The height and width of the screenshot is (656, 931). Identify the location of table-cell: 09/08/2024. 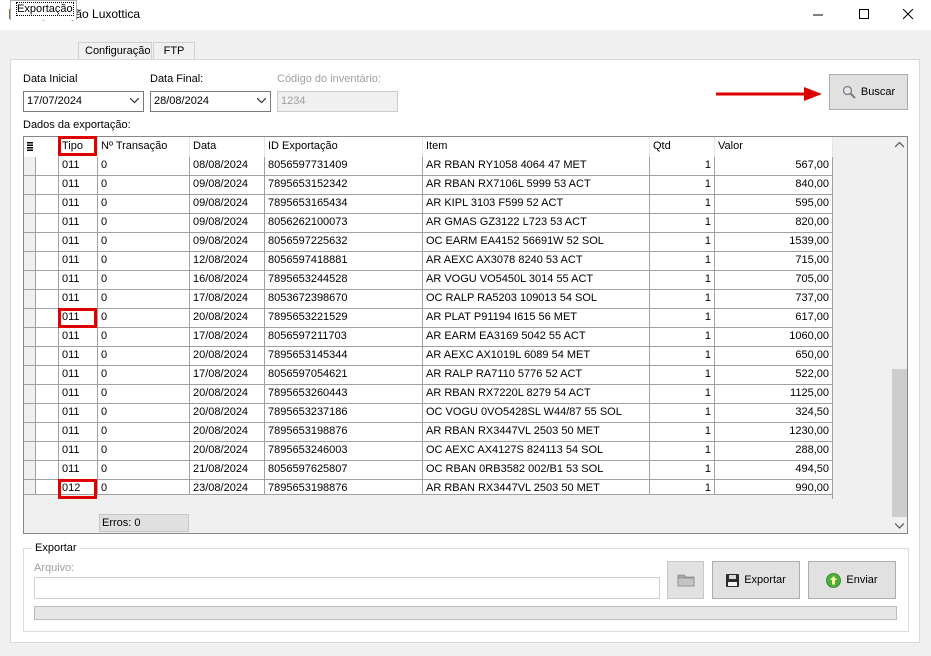
(227, 223).